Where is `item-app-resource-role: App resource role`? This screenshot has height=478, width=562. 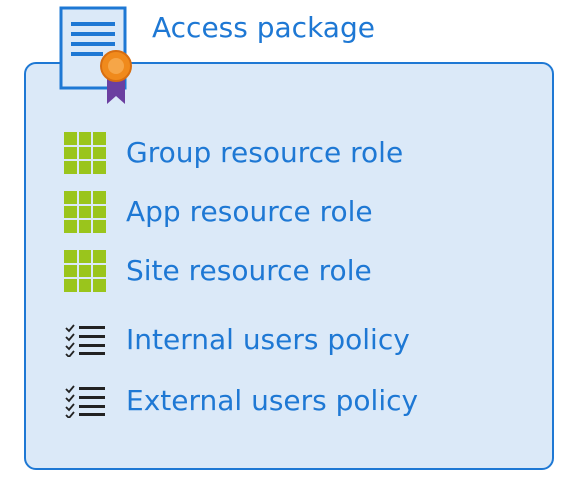
item-app-resource-role: App resource role is located at coordinates (217, 212).